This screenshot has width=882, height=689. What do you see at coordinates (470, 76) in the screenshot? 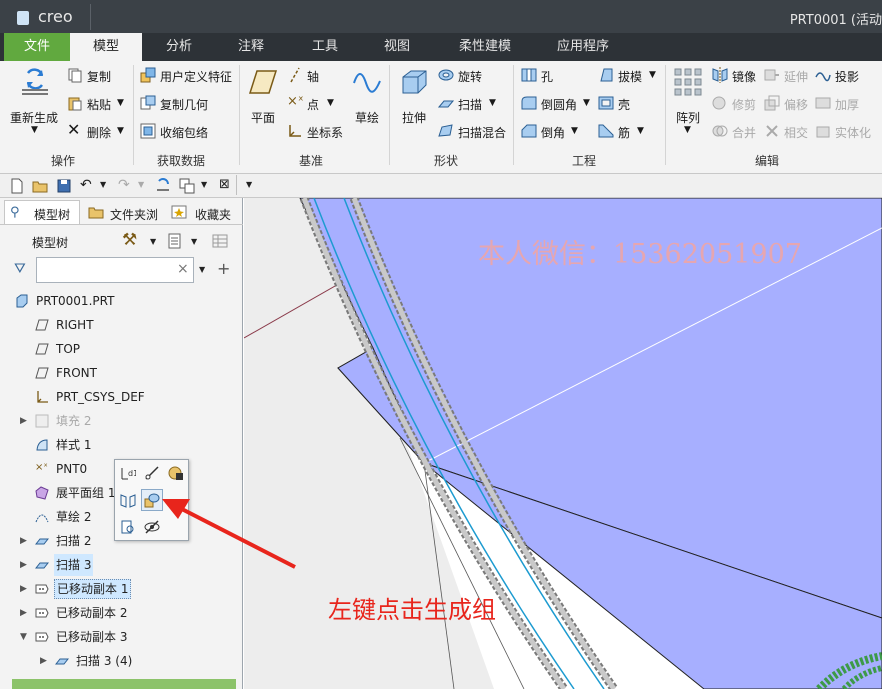
I see `revolve-button: 旋转` at bounding box center [470, 76].